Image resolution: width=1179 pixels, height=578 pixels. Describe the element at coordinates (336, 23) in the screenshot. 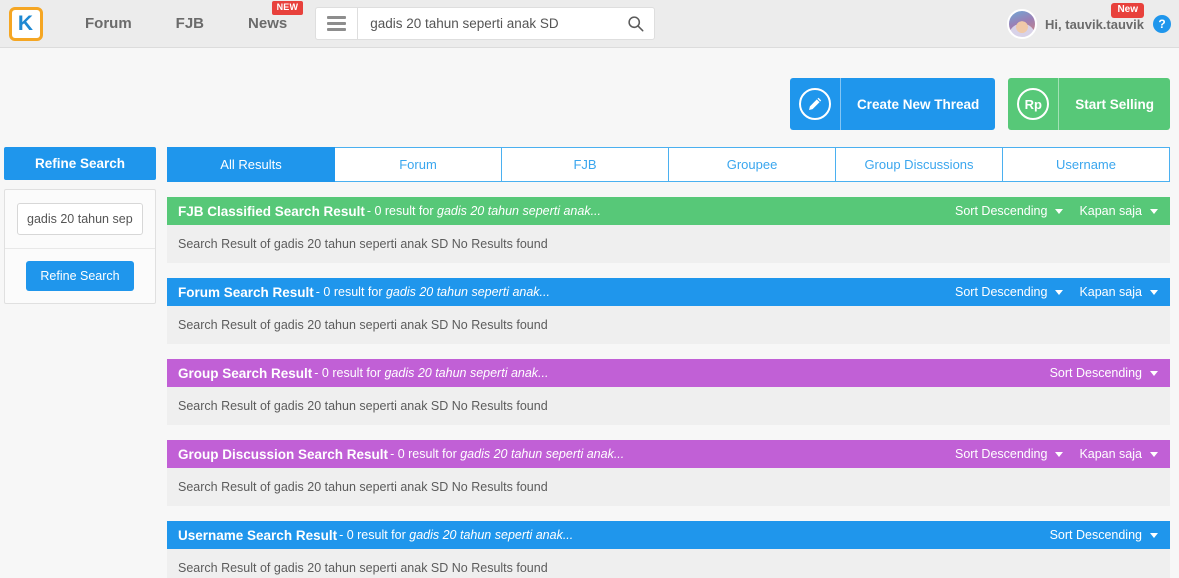

I see `hamburger-menu-icon` at that location.